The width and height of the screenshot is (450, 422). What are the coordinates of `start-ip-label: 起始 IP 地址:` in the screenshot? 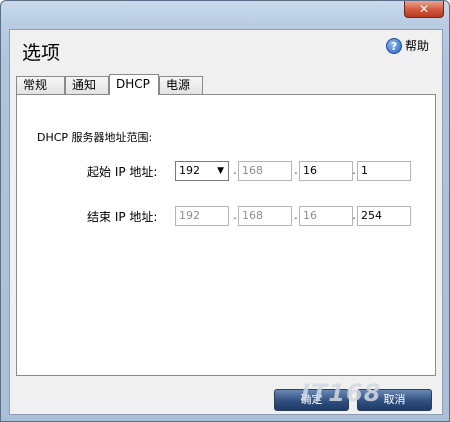 It's located at (122, 172).